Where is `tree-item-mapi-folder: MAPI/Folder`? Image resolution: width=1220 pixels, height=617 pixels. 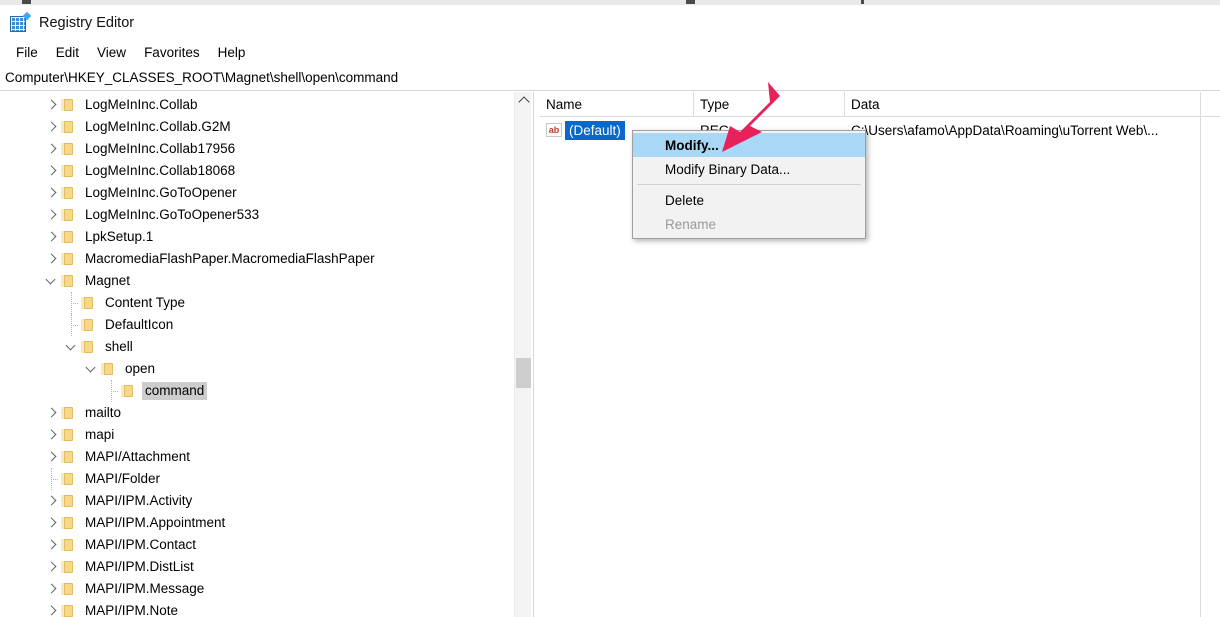 tree-item-mapi-folder: MAPI/Folder is located at coordinates (256, 479).